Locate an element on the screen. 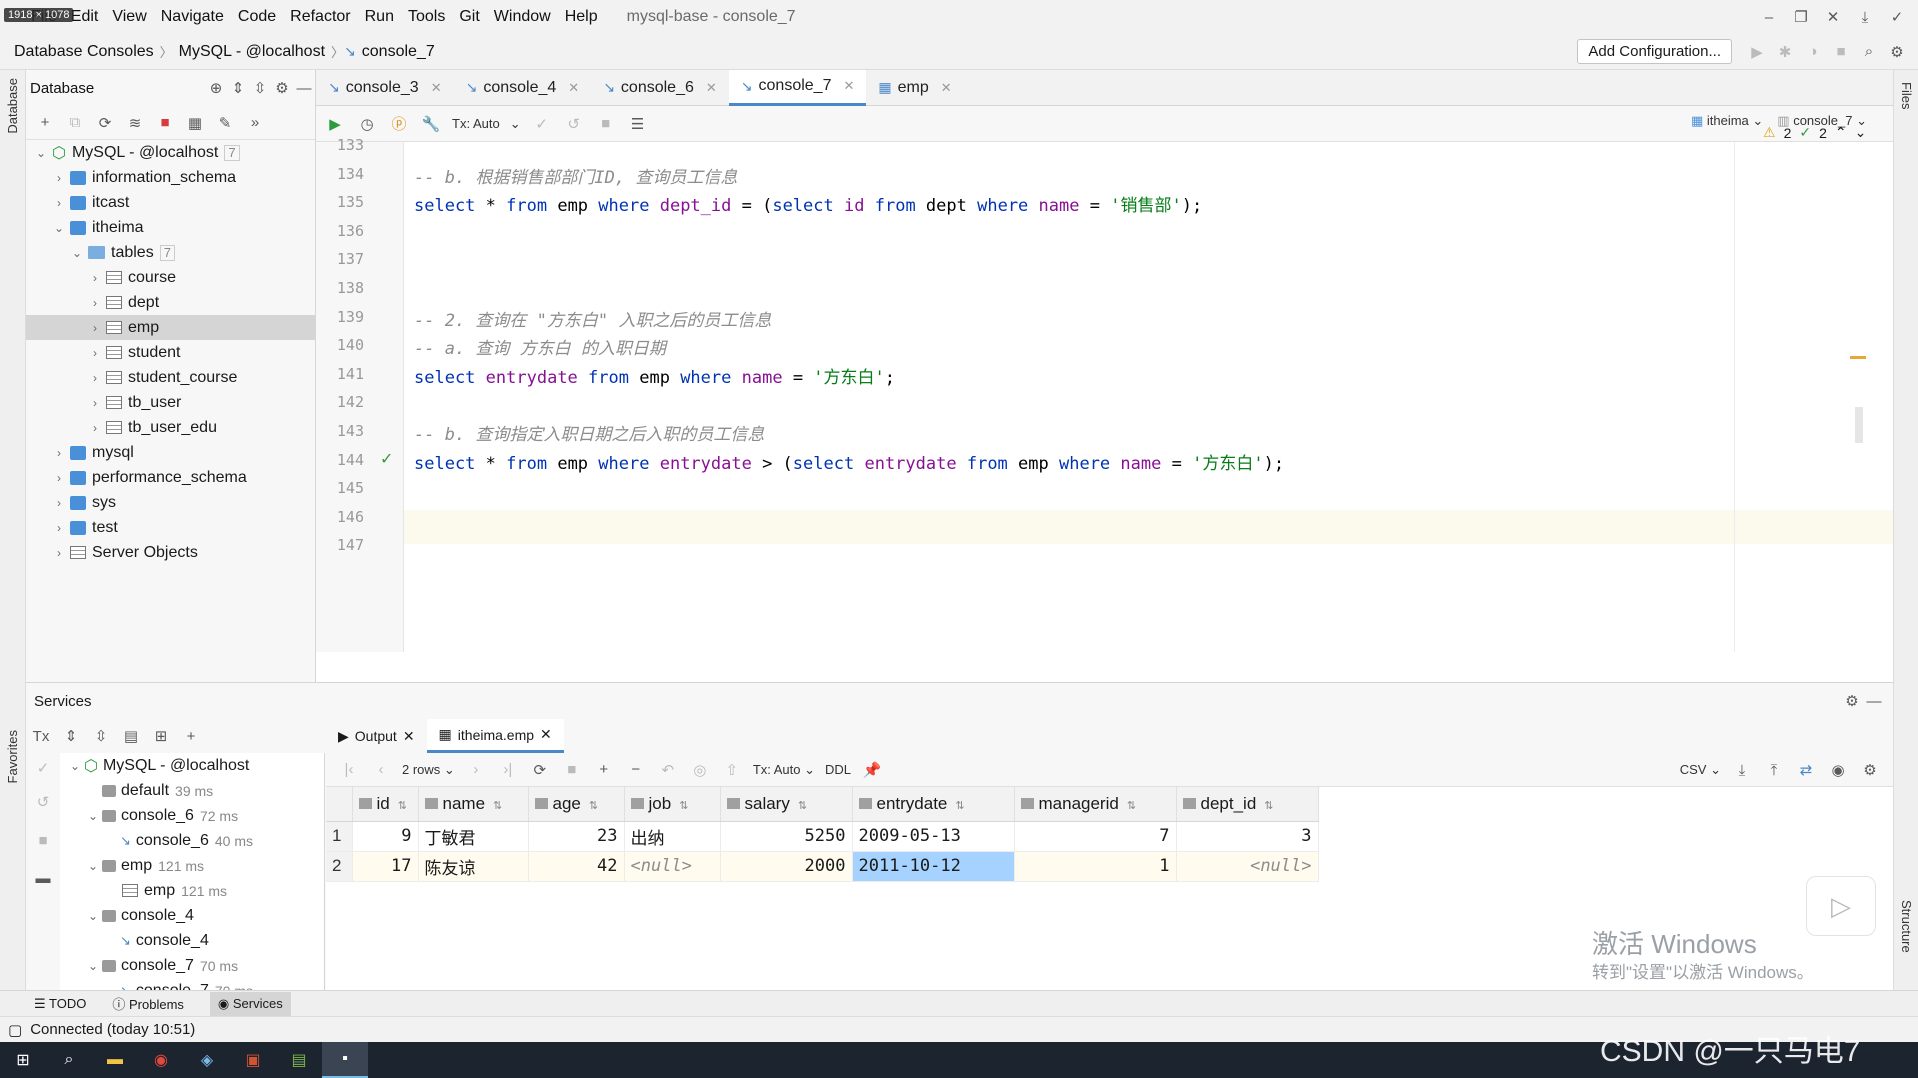 The image size is (1918, 1078). history-icon: ◷ is located at coordinates (367, 124).